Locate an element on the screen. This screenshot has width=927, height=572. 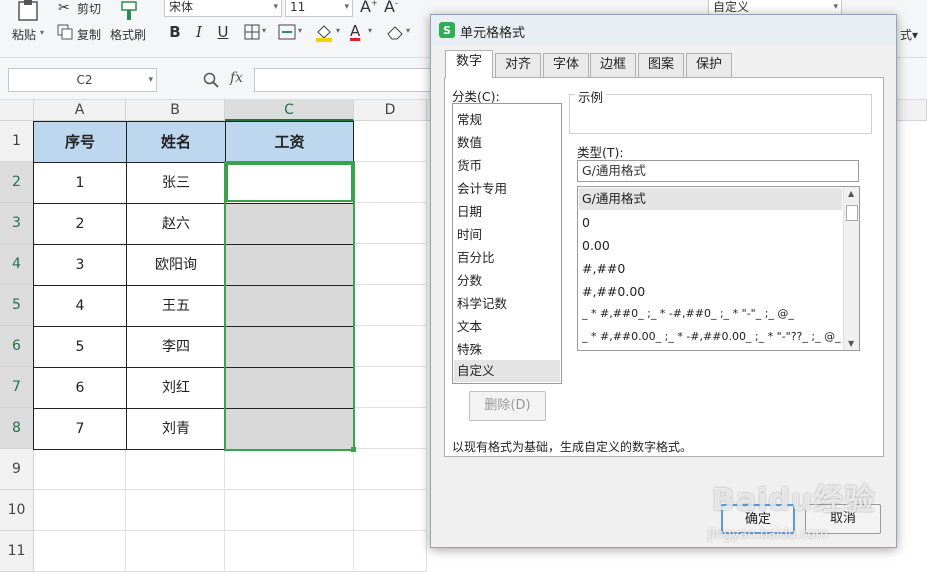
eraser-icon is located at coordinates (395, 32).